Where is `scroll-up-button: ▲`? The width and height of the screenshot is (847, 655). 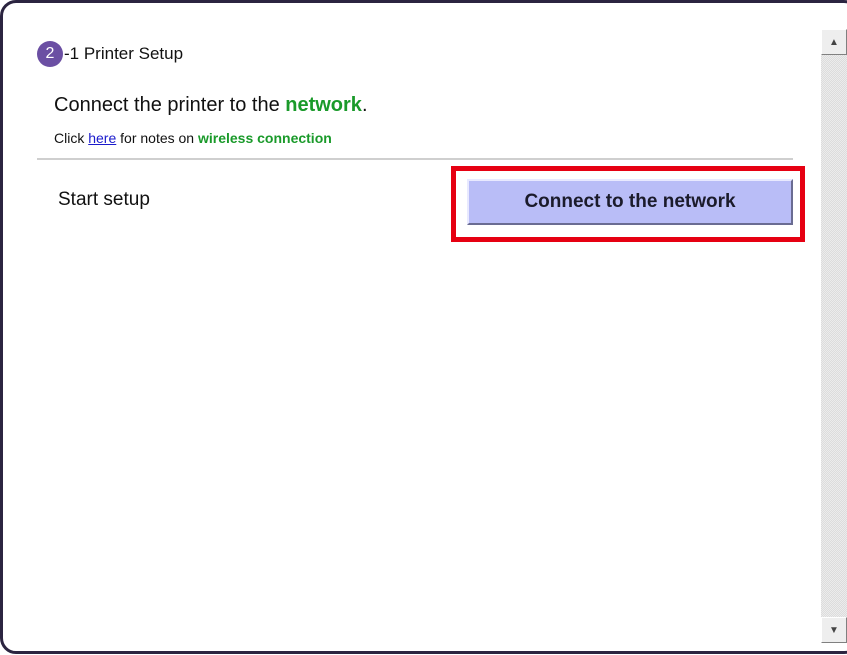
scroll-up-button: ▲ is located at coordinates (834, 42).